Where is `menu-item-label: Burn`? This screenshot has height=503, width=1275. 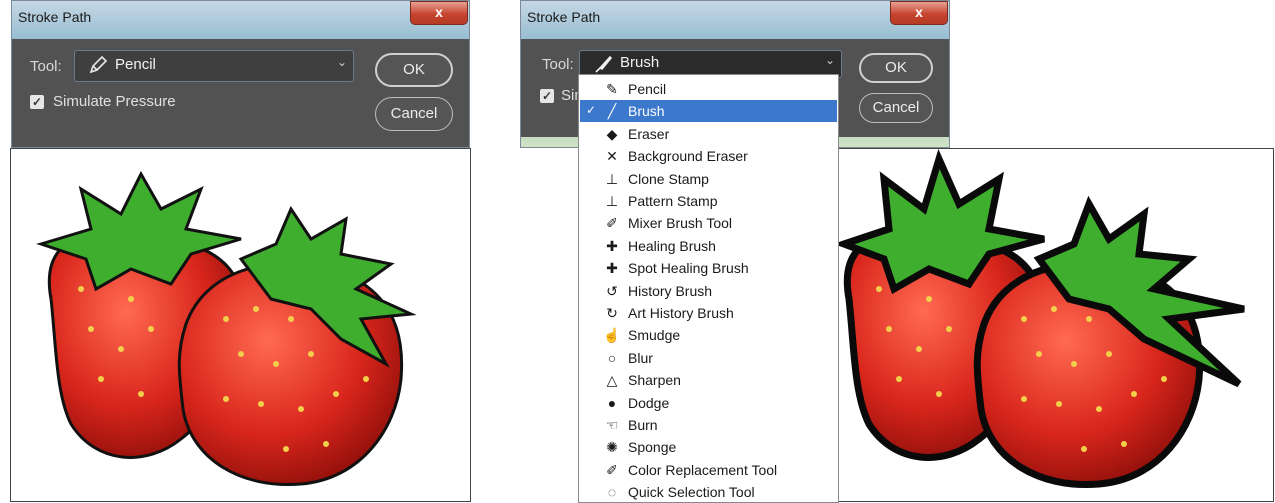
menu-item-label: Burn is located at coordinates (643, 425).